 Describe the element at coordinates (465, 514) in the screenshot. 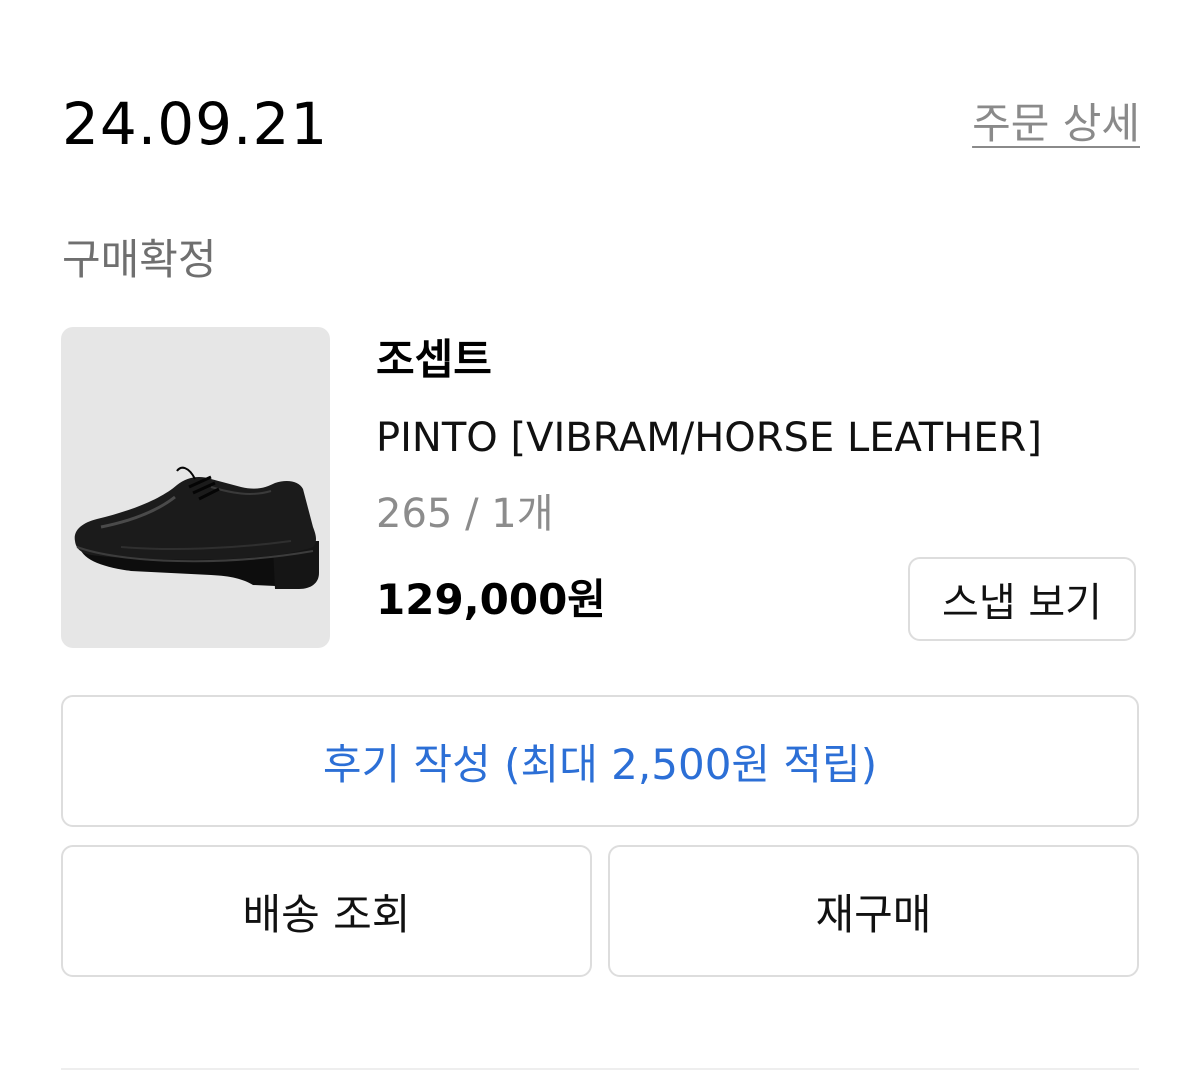

I see `product-option: 265 / 1개` at that location.